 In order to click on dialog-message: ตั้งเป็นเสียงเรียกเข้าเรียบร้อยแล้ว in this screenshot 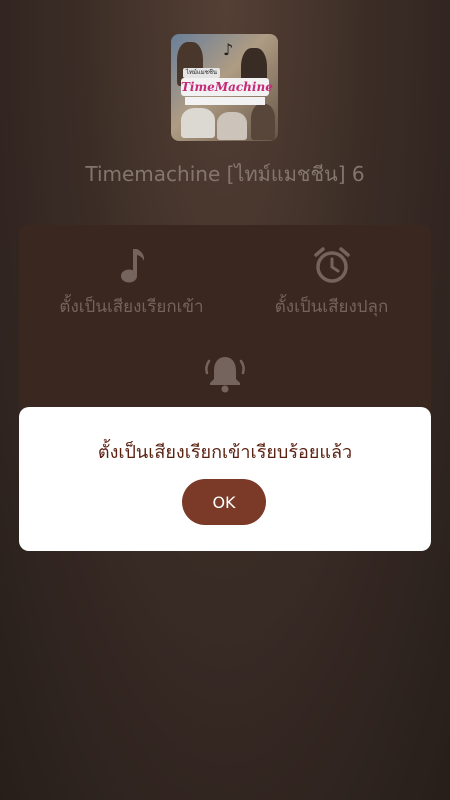, I will do `click(225, 452)`.